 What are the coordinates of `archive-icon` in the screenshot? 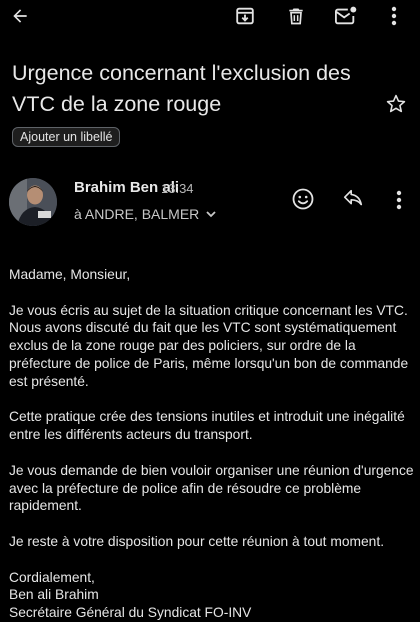 It's located at (245, 16).